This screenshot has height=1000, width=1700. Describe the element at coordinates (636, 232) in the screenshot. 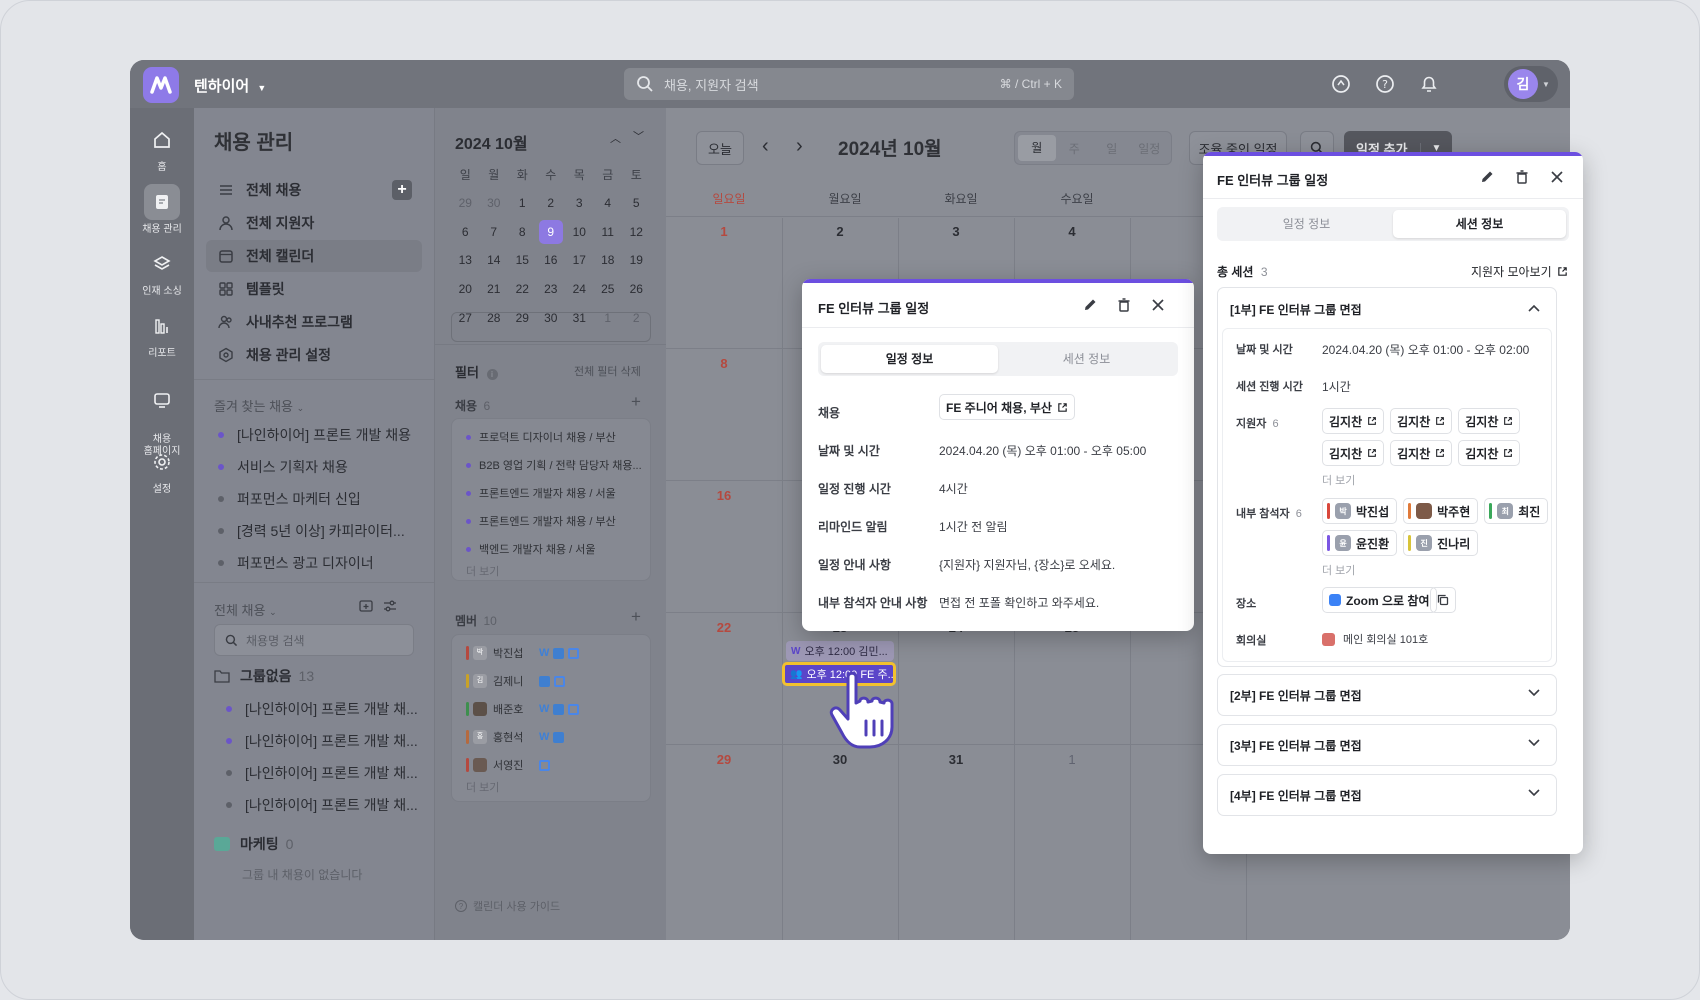

I see `mini-day: 12` at that location.